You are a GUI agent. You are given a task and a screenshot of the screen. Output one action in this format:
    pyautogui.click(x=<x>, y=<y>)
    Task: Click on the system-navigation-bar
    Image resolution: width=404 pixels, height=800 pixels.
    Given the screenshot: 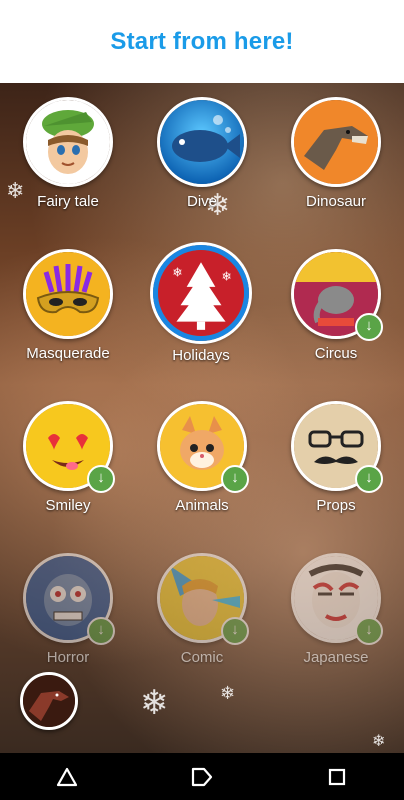 What is the action you would take?
    pyautogui.click(x=202, y=776)
    